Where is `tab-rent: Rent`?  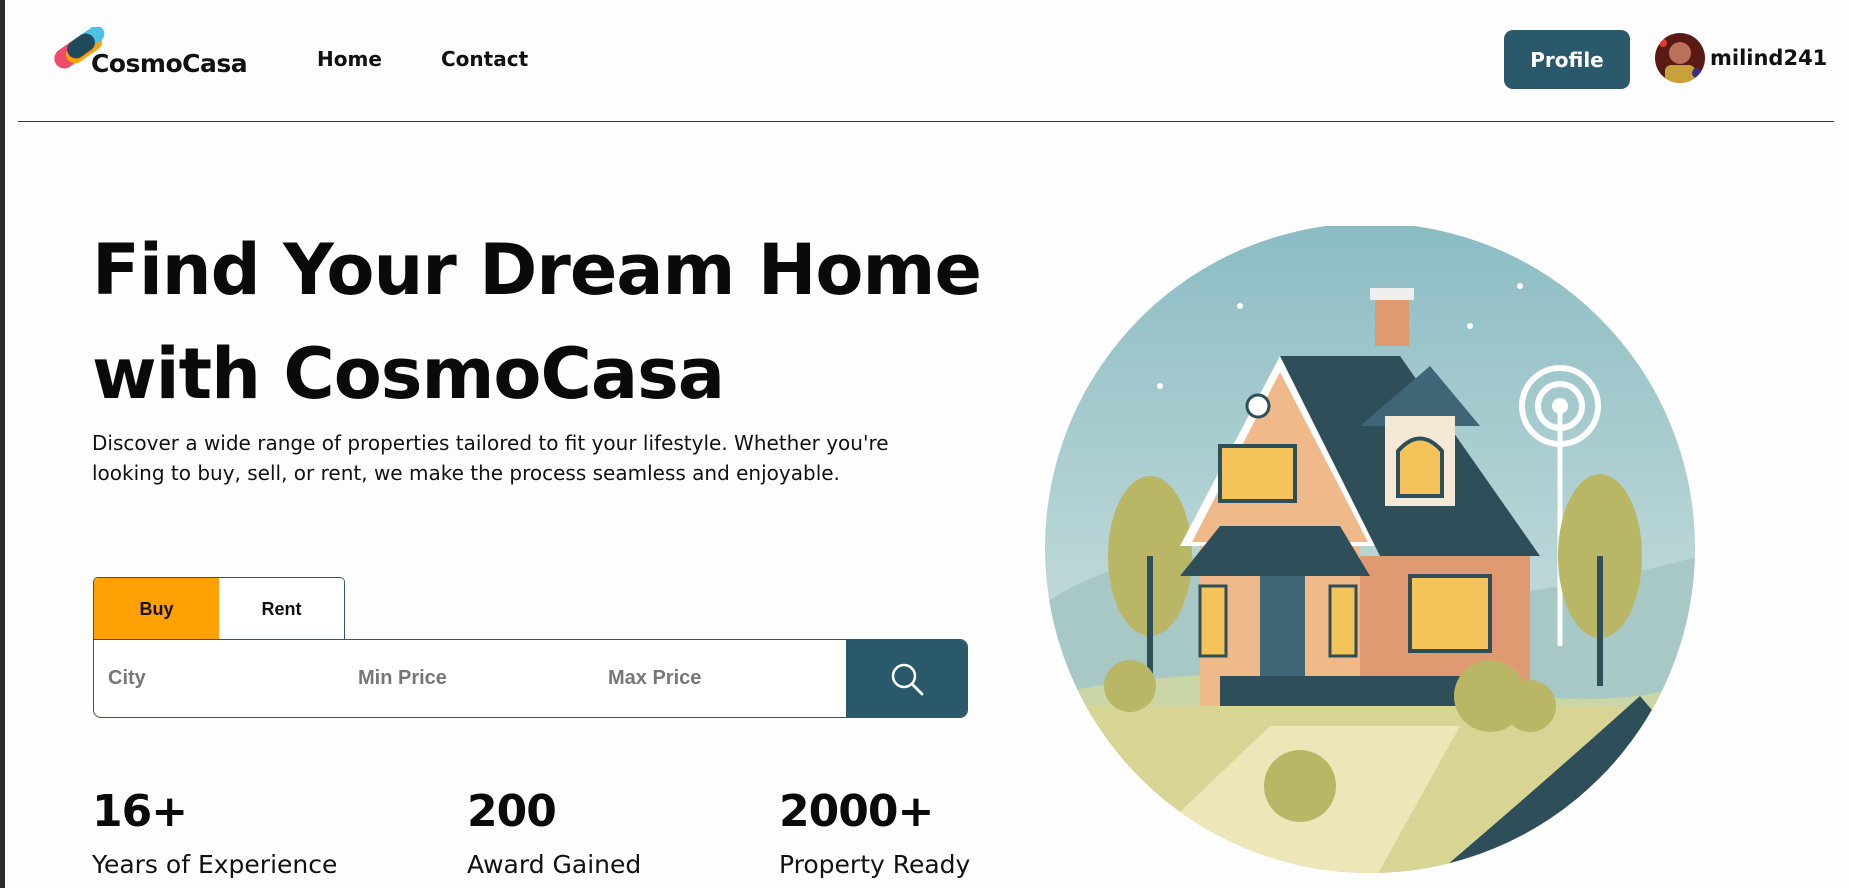 tab-rent: Rent is located at coordinates (281, 609).